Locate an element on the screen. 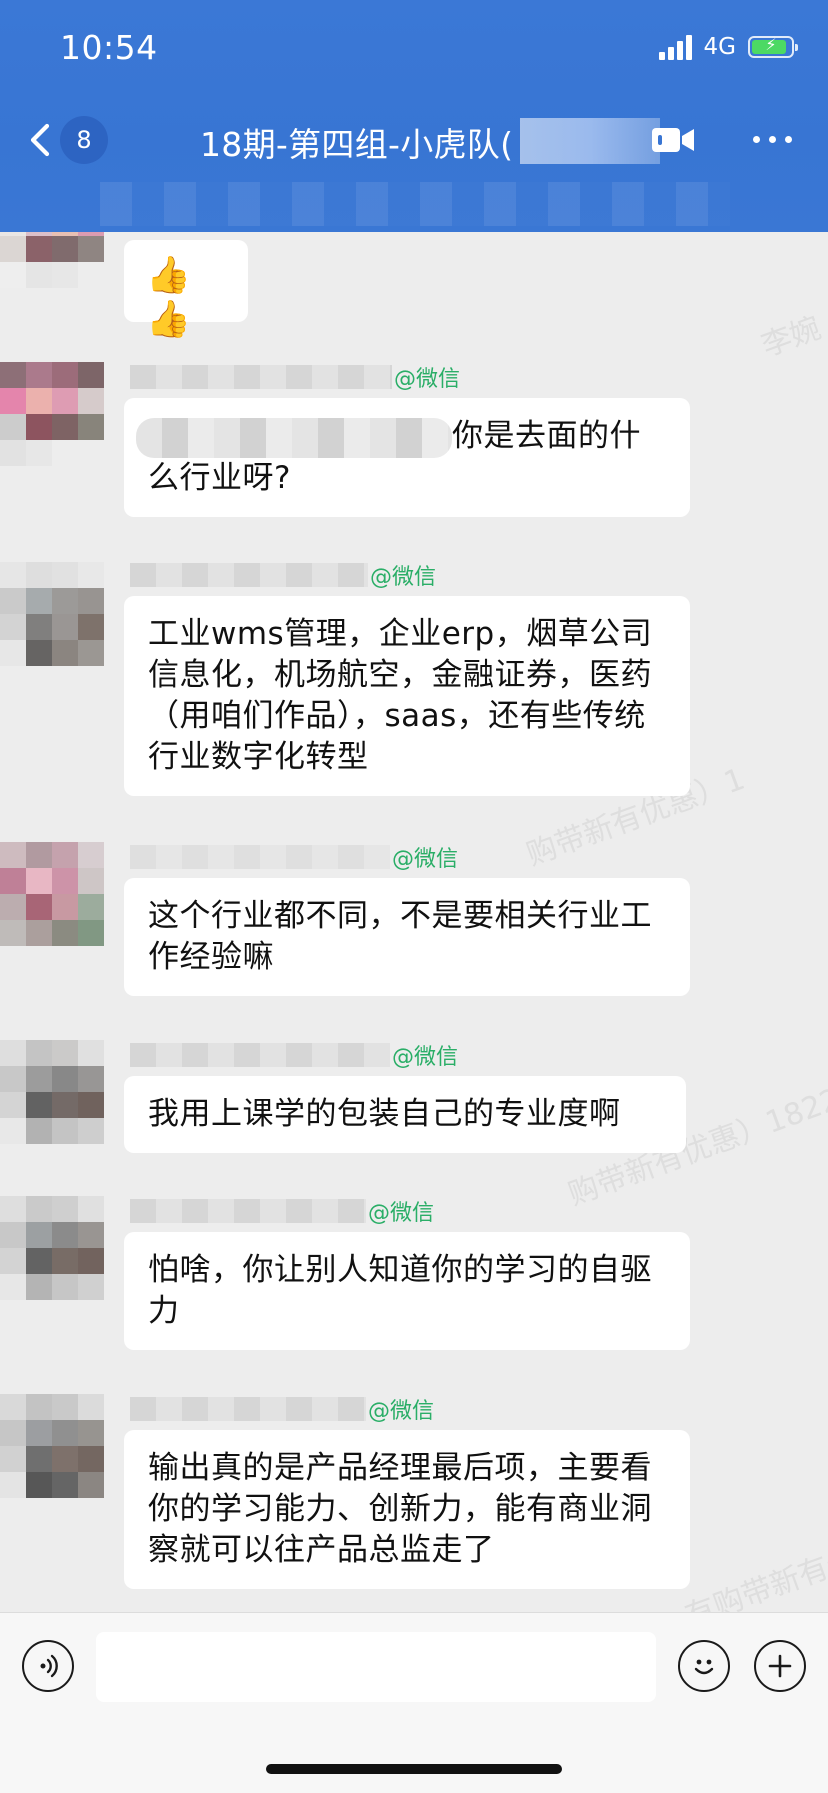  battery-icon: ⚡ is located at coordinates (773, 46).